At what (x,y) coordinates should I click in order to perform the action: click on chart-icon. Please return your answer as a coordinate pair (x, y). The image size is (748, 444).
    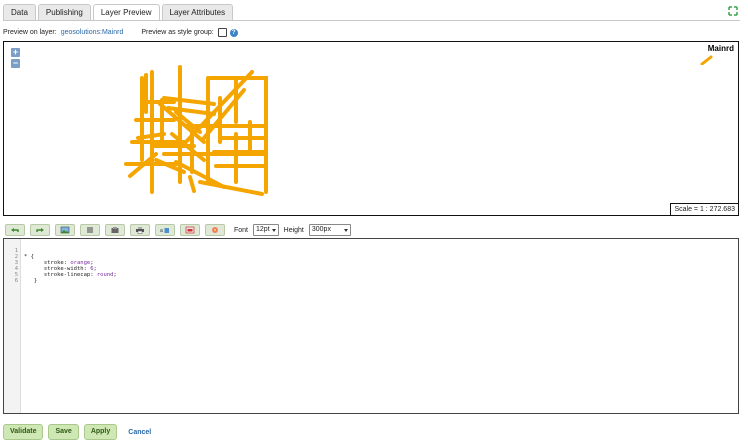
    Looking at the image, I should click on (190, 230).